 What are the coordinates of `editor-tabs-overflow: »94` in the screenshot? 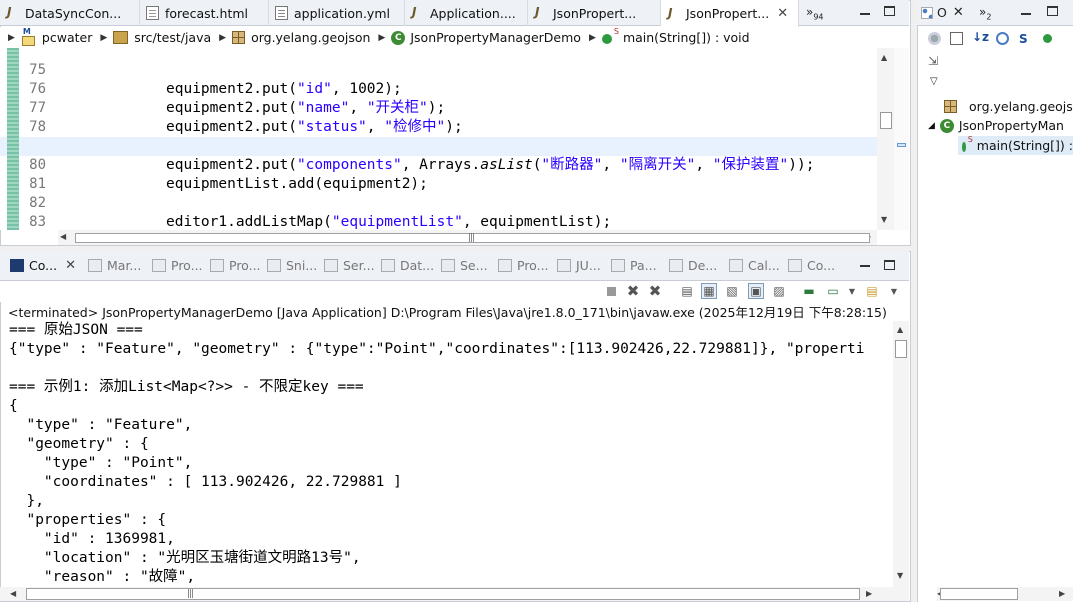 It's located at (815, 13).